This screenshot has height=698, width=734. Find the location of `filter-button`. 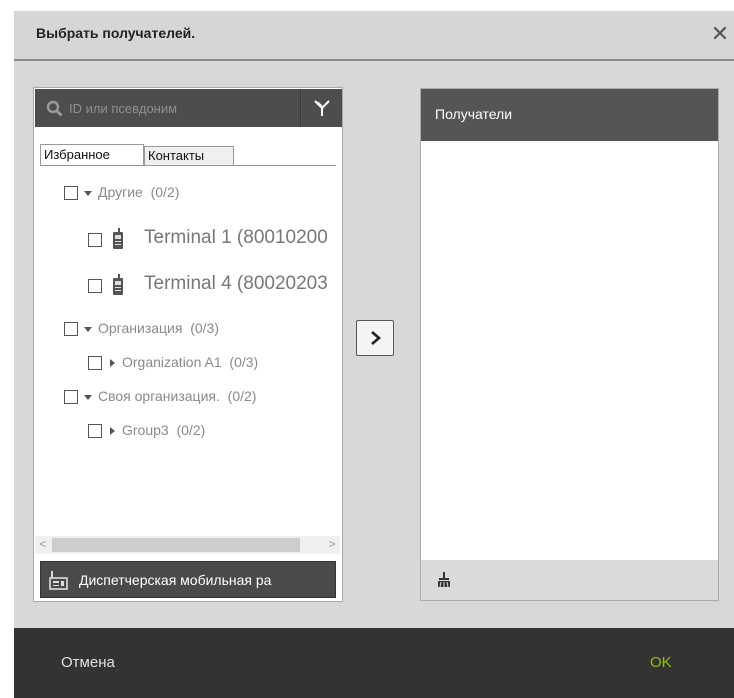

filter-button is located at coordinates (322, 108).